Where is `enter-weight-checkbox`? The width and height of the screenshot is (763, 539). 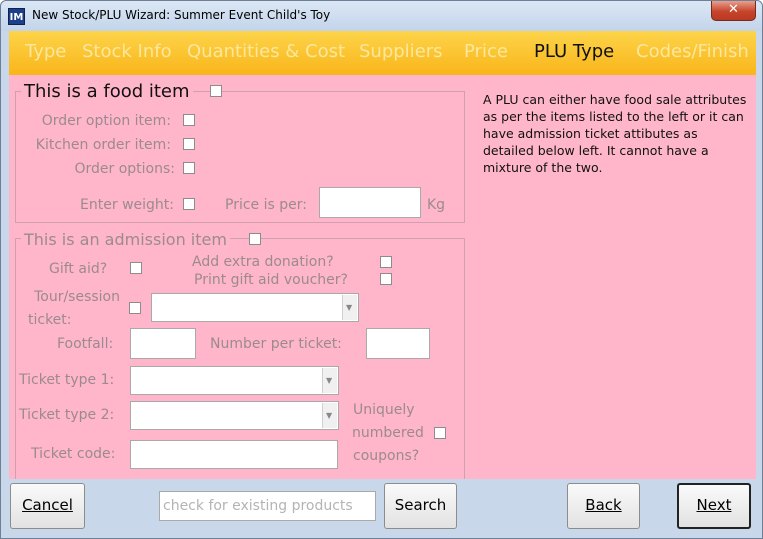
enter-weight-checkbox is located at coordinates (189, 204).